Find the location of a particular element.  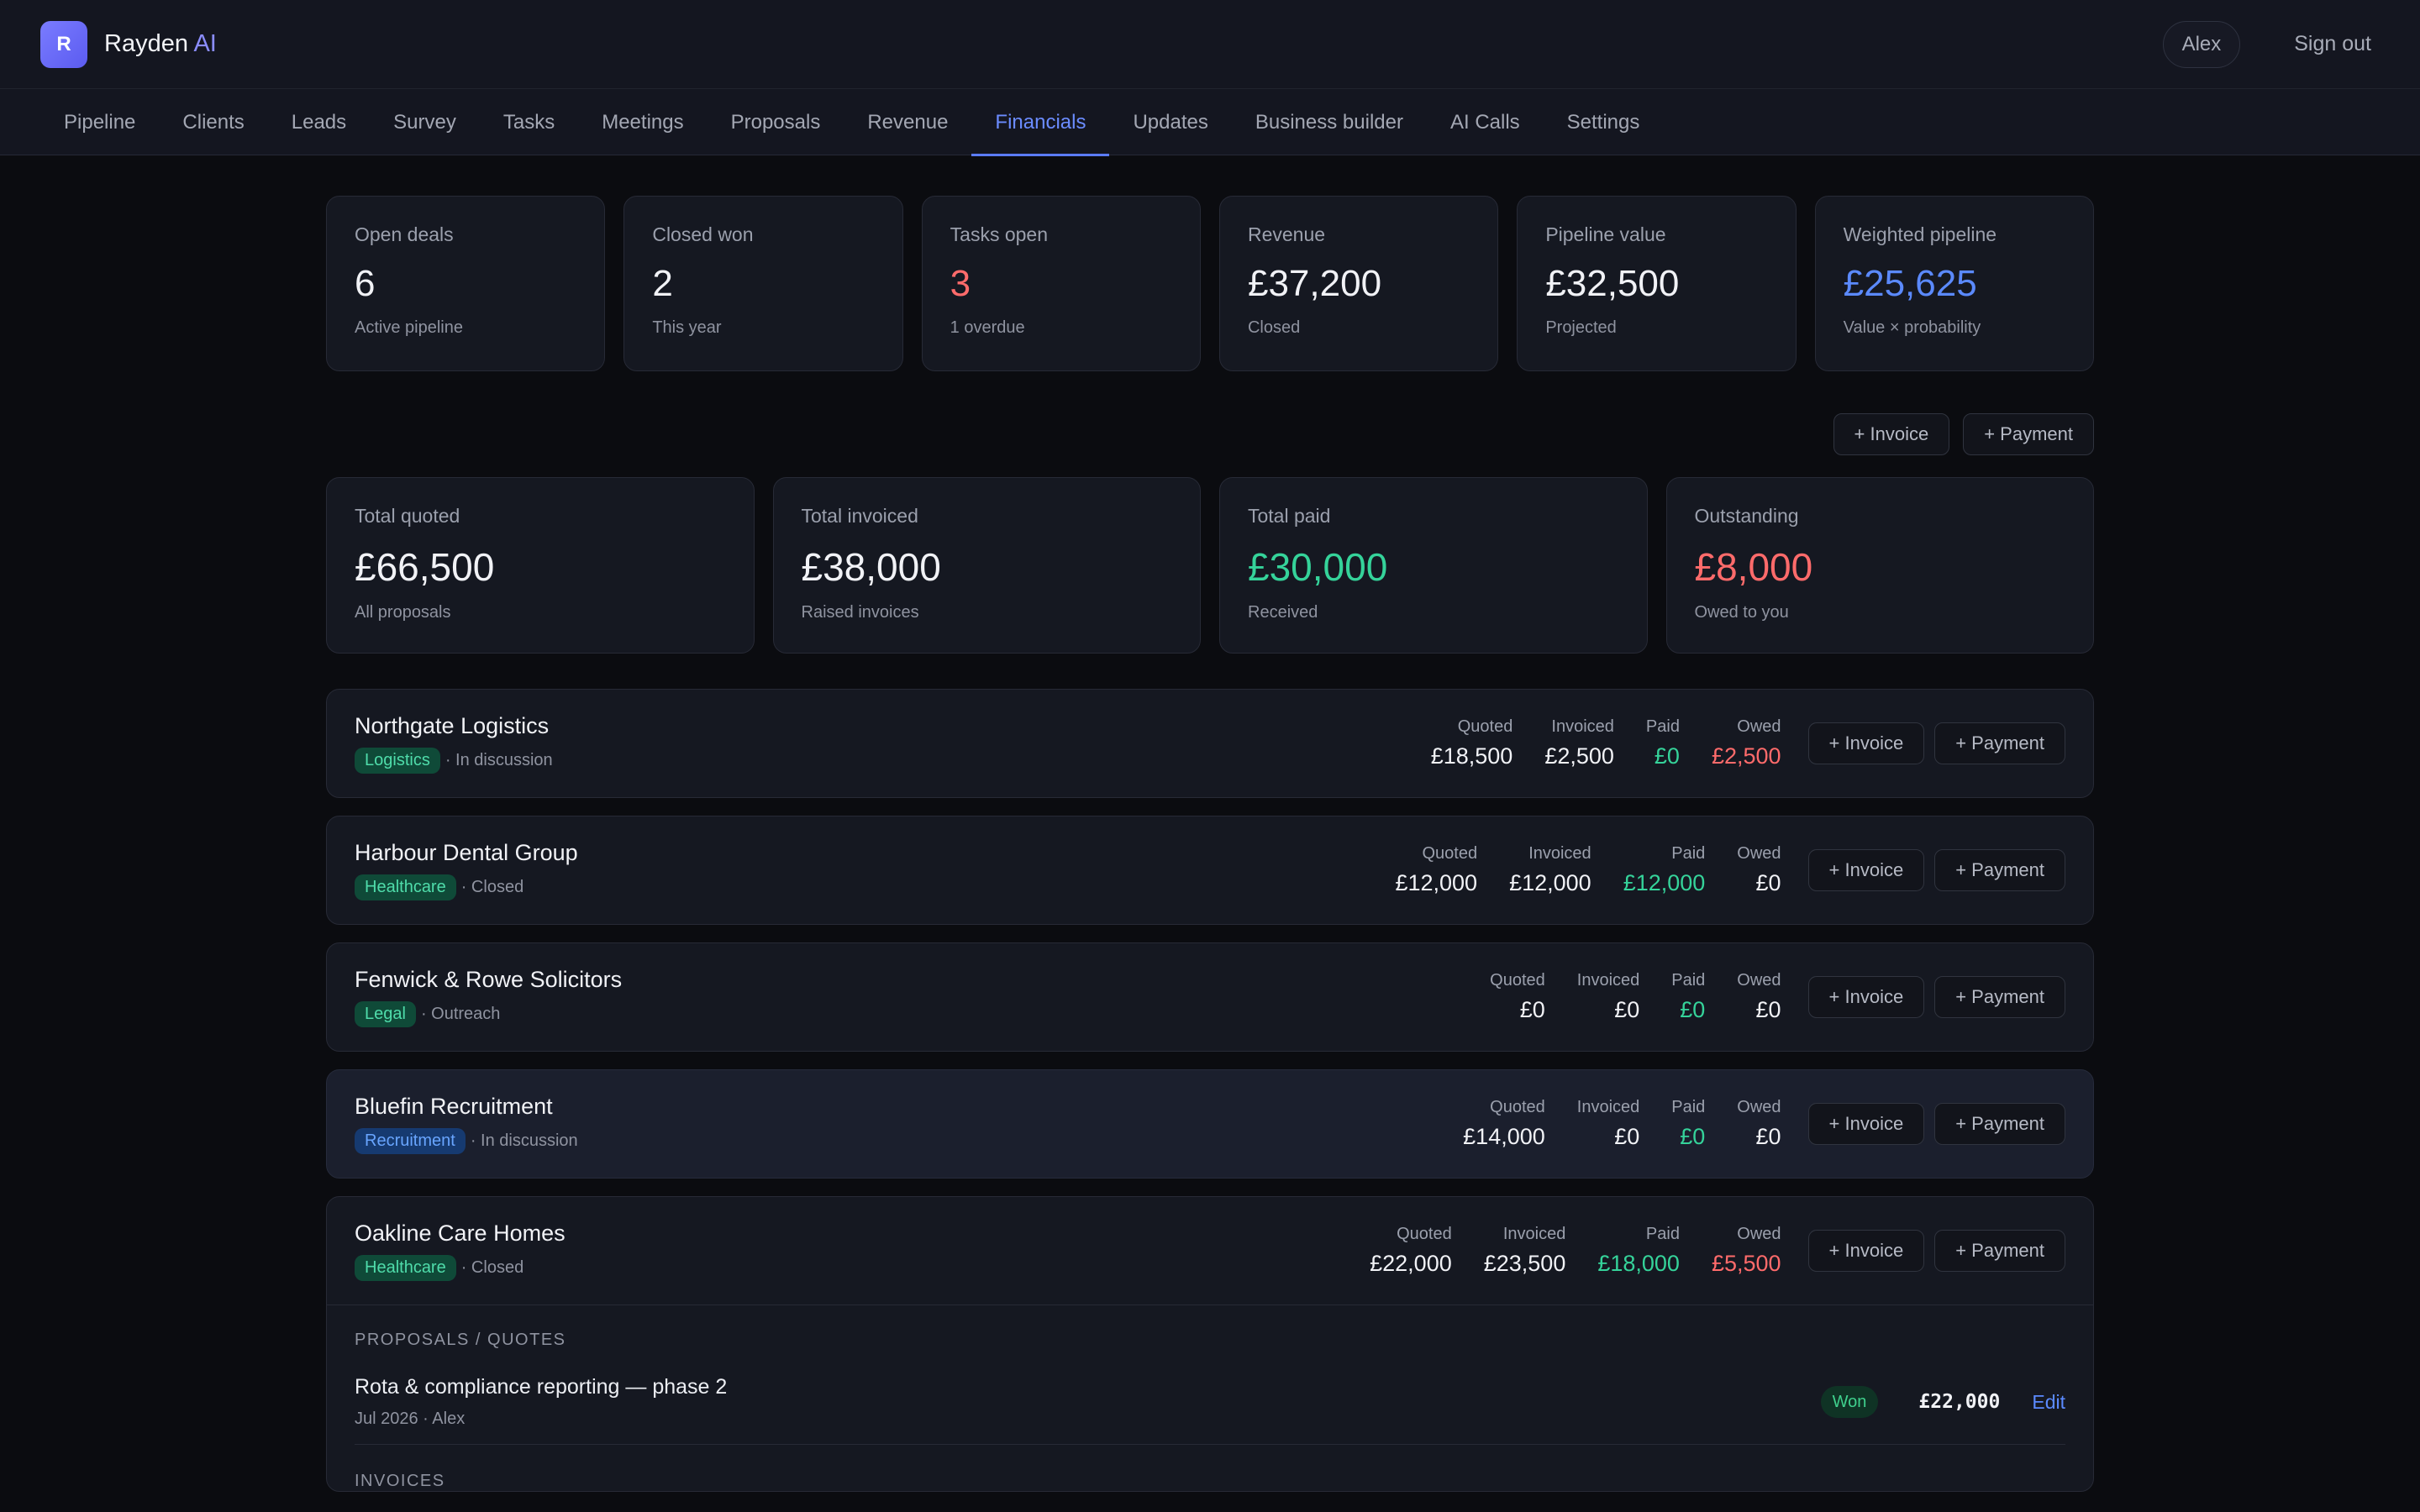

tab-leads: Leads is located at coordinates (319, 122).